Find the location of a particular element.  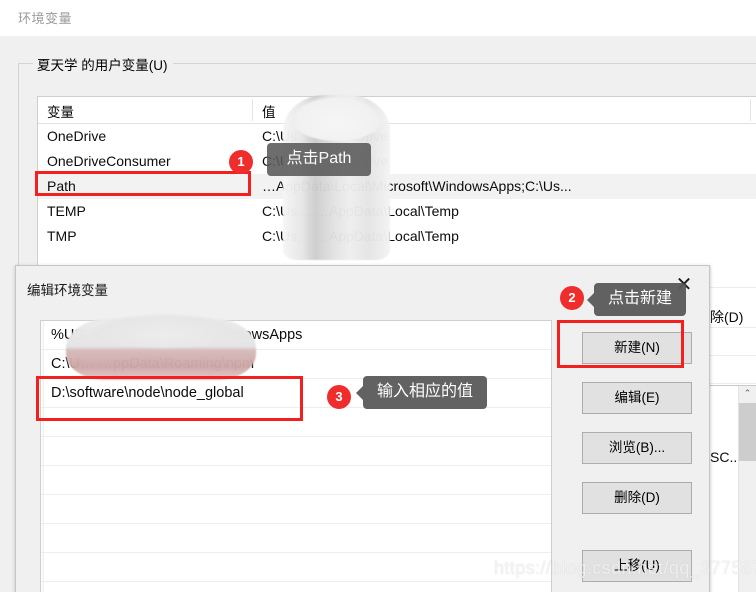

cell-variable: Path is located at coordinates (61, 186).